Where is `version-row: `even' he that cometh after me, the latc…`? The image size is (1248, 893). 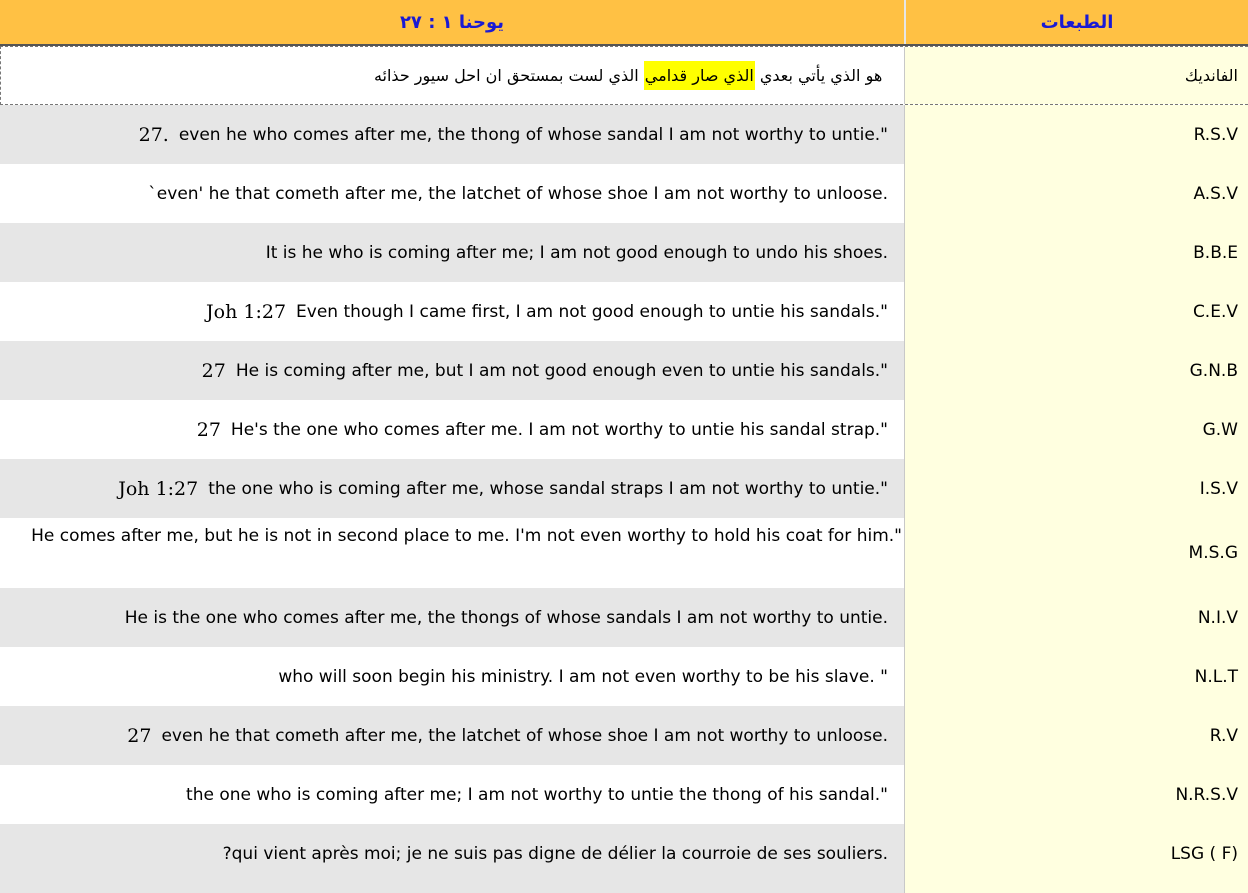 version-row: `even' he that cometh after me, the latc… is located at coordinates (624, 193).